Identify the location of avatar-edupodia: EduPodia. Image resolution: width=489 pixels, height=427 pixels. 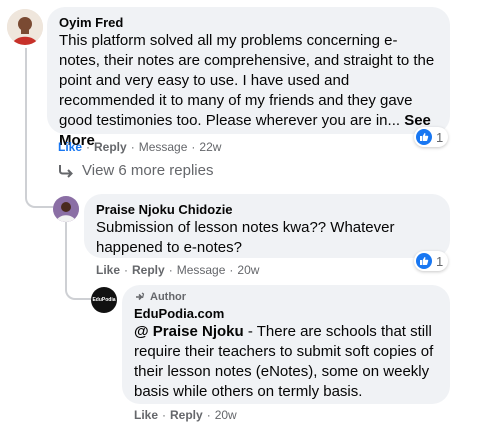
(104, 300).